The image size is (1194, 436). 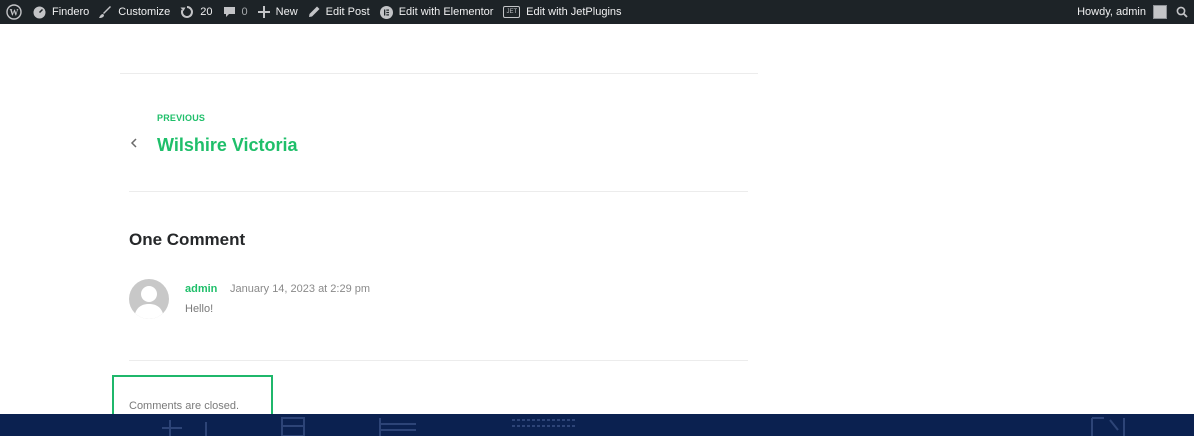 I want to click on updates-link: 20, so click(x=196, y=12).